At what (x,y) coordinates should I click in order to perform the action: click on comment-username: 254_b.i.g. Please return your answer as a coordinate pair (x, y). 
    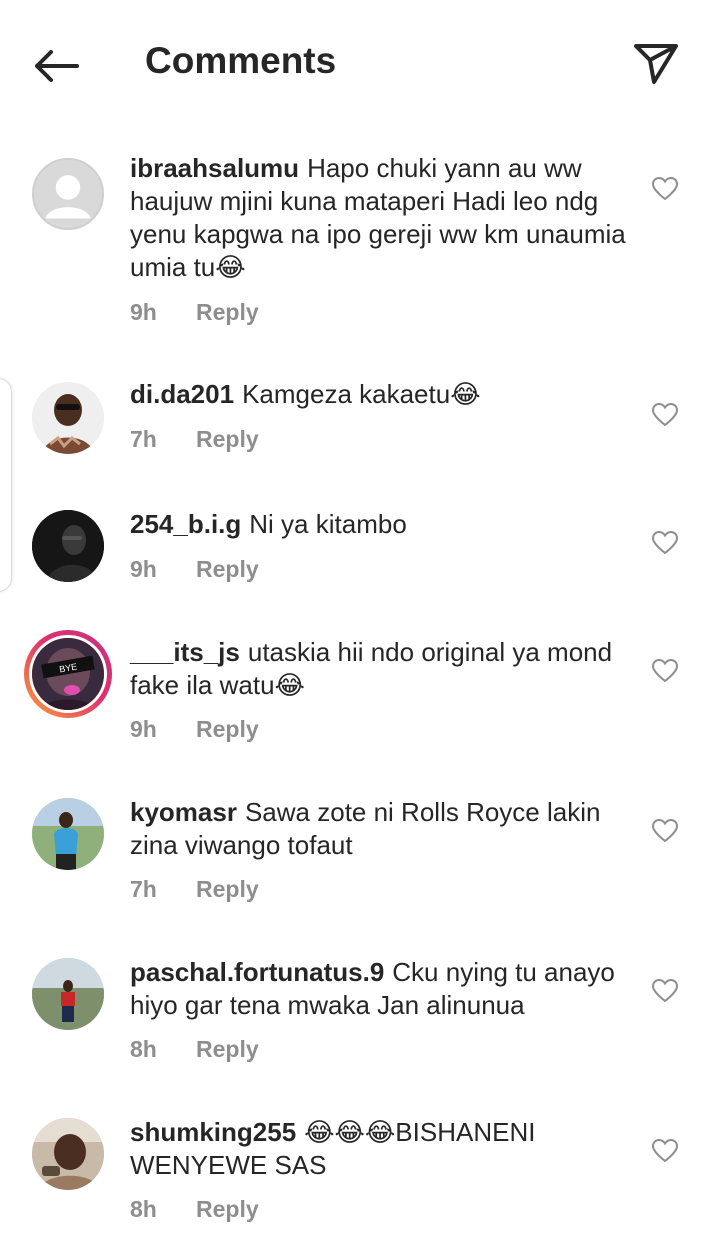
    Looking at the image, I should click on (185, 524).